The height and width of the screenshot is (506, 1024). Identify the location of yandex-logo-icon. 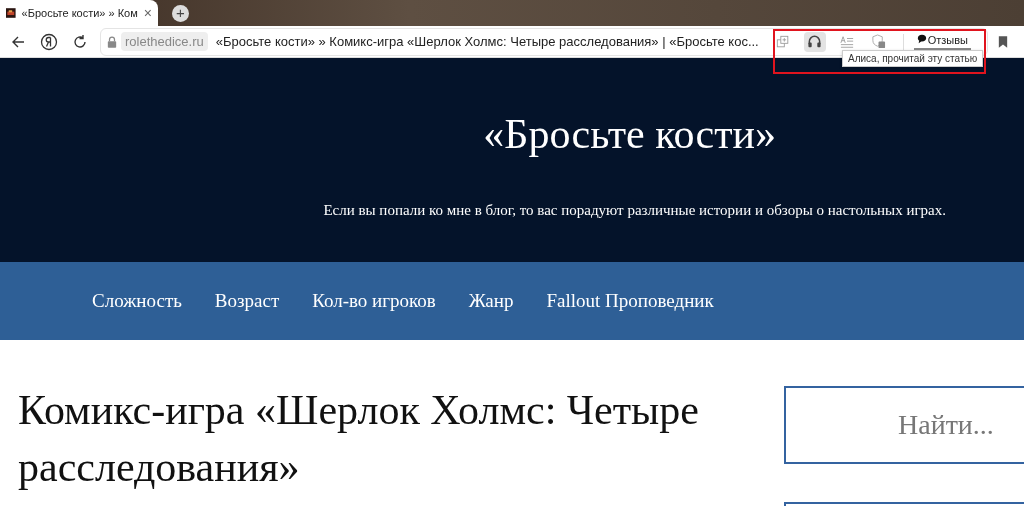
(49, 41).